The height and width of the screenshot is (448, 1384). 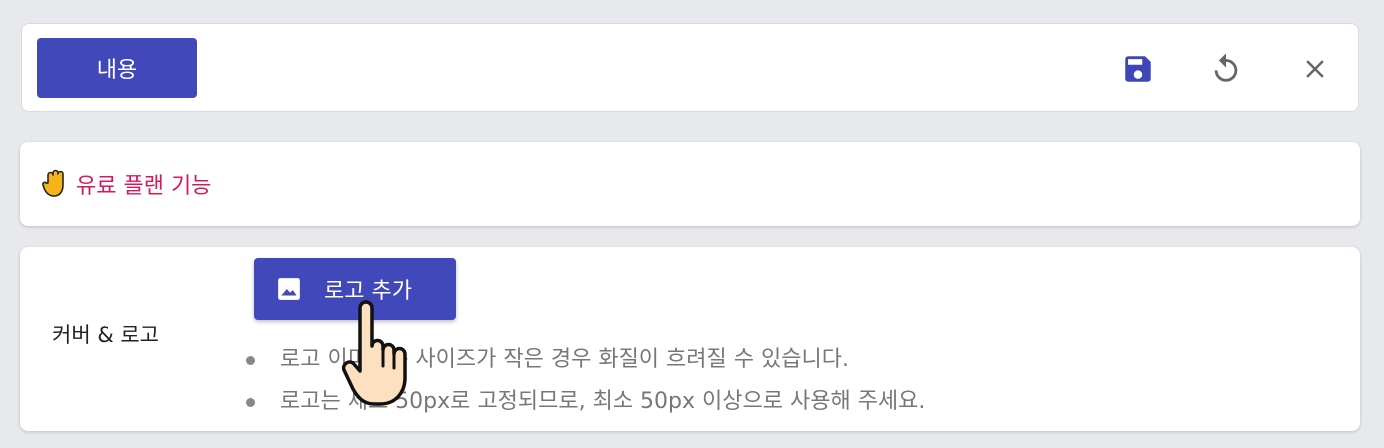 I want to click on reset-icon, so click(x=1226, y=67).